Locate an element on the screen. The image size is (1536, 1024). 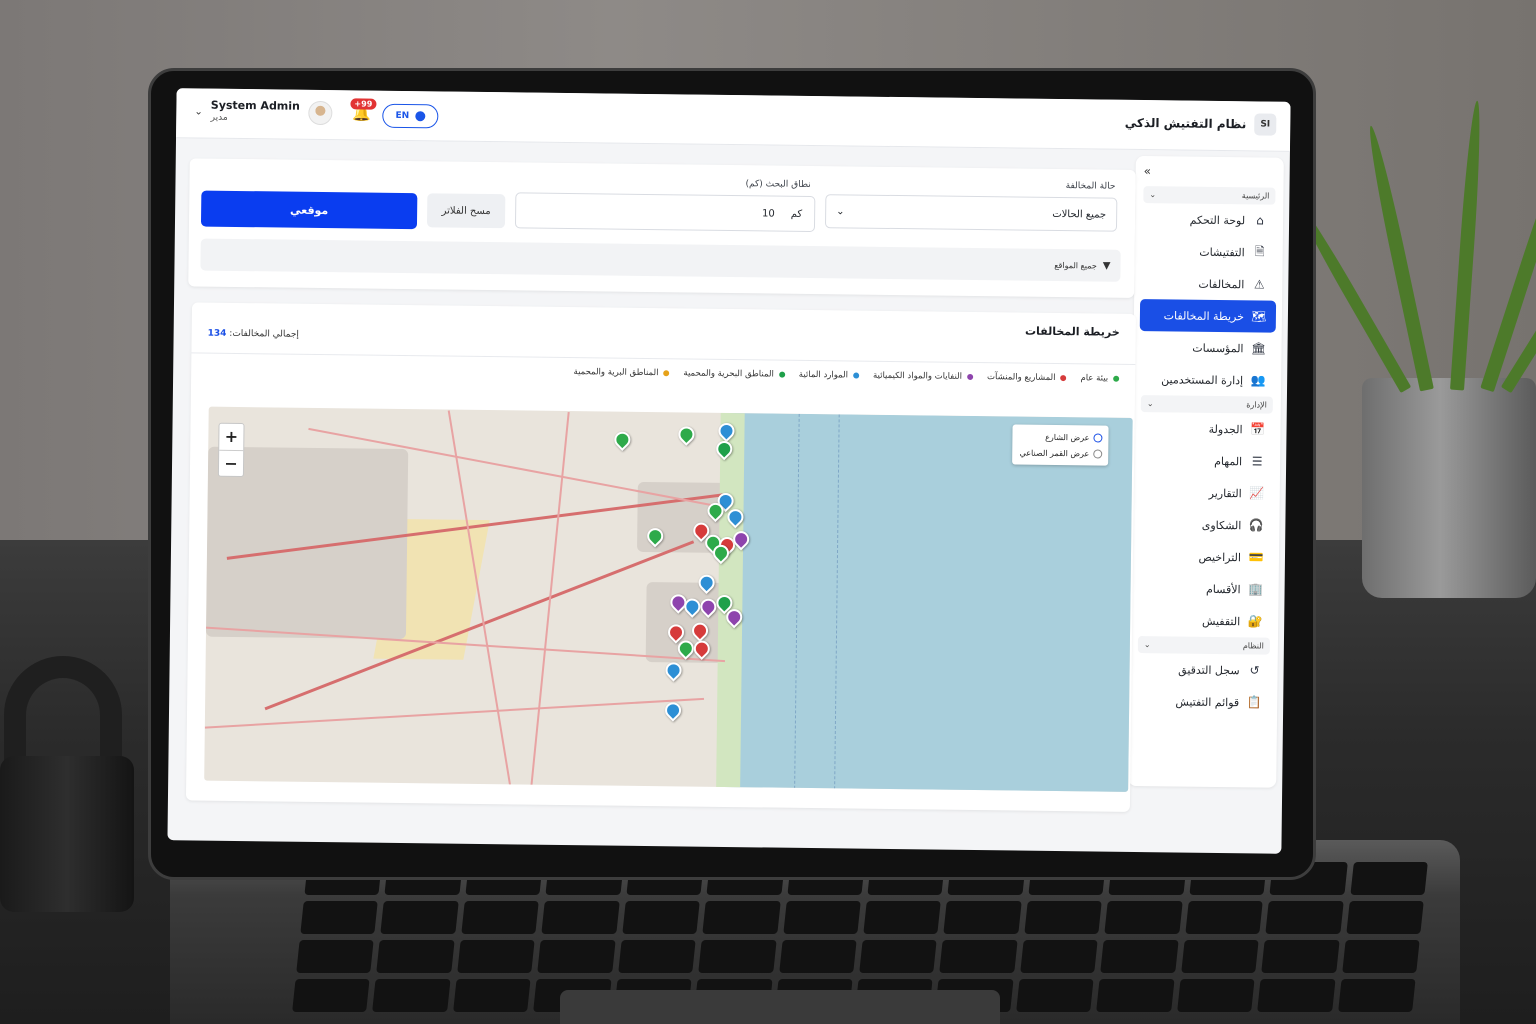
sidebar-item-dashboard: ⌂ لوحة التحكم is located at coordinates (1209, 220).